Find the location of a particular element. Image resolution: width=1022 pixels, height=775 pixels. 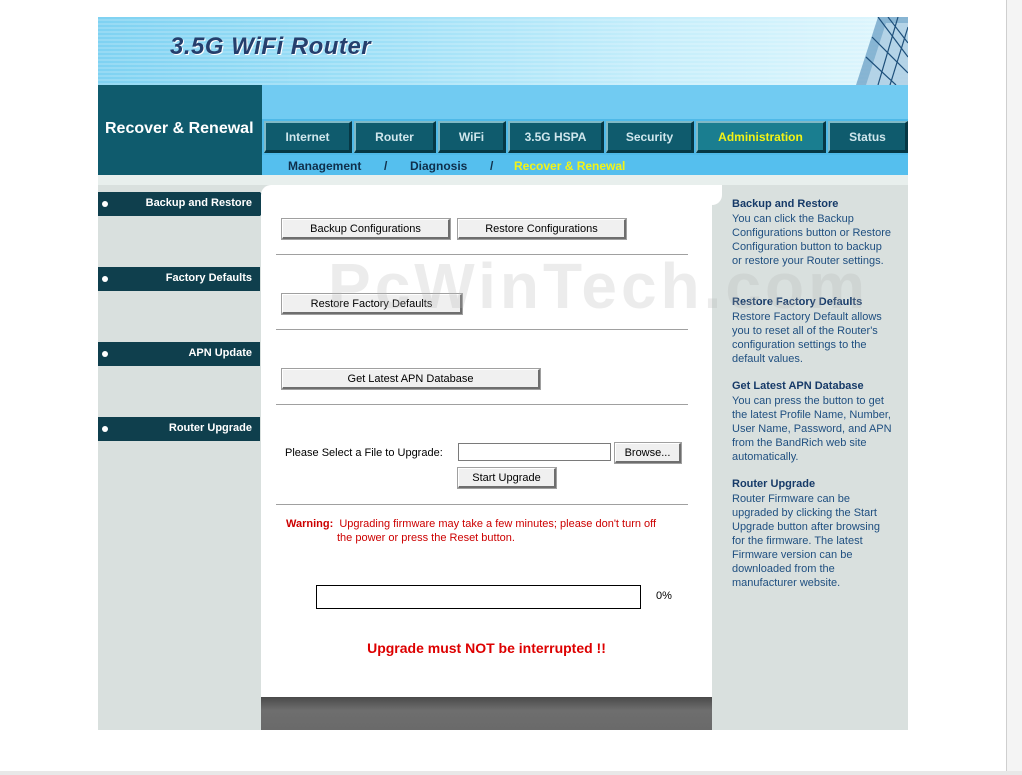

upgrade-progress-bar is located at coordinates (478, 597).